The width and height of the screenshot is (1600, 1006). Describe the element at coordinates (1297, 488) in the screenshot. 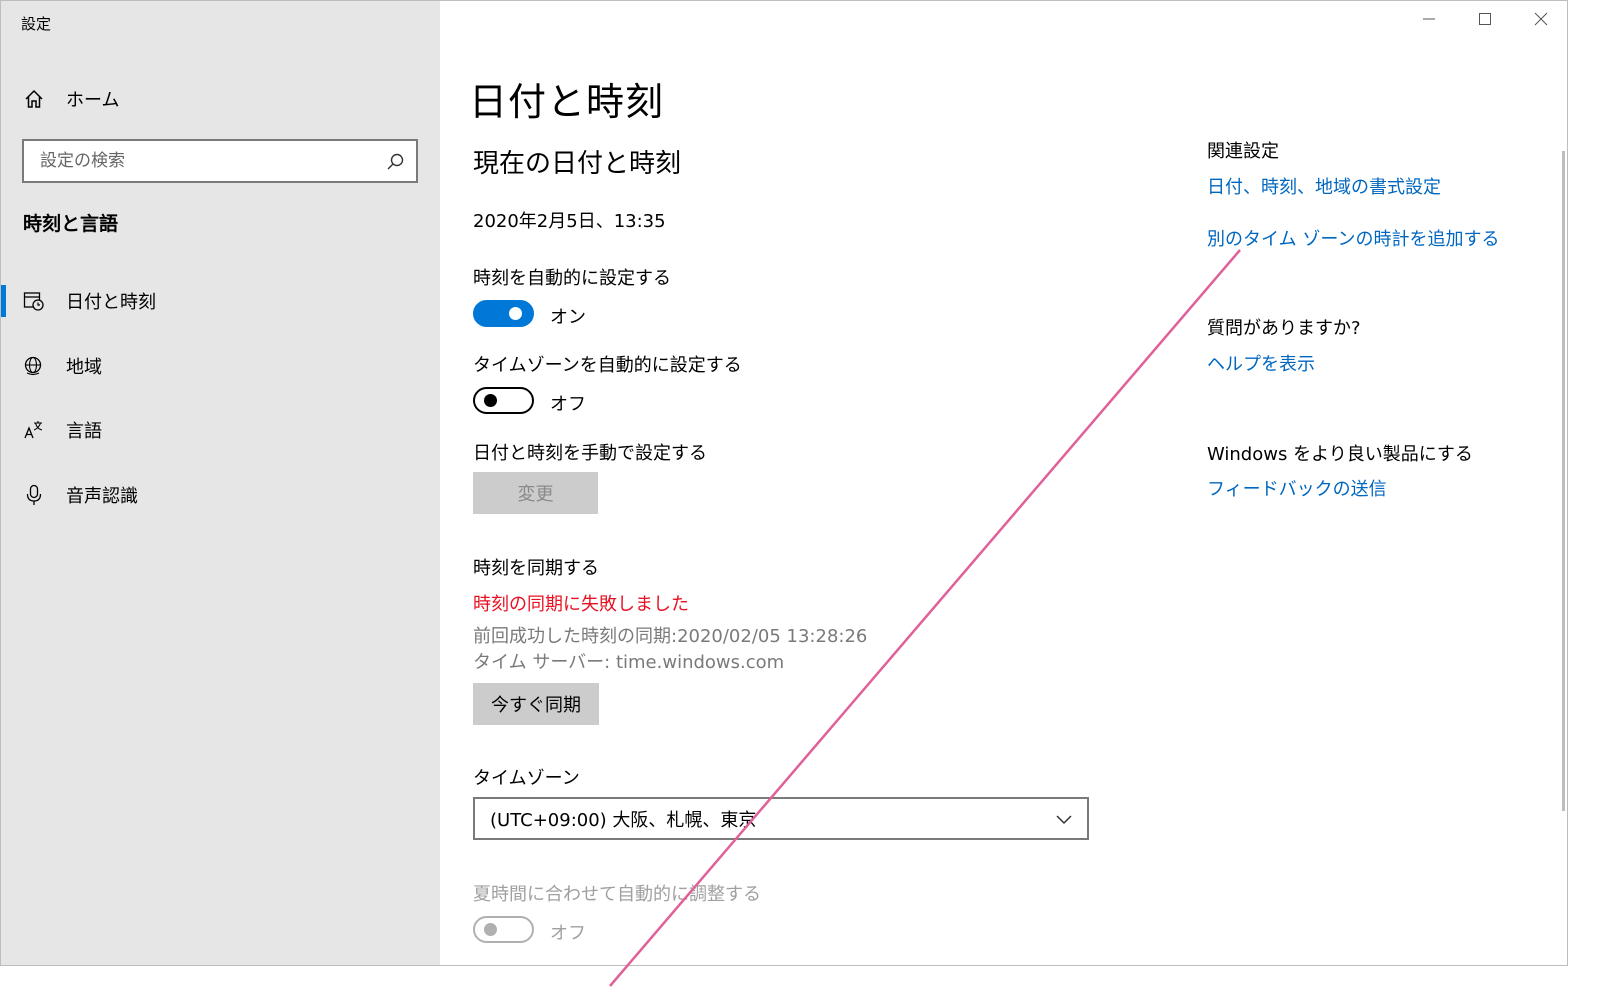

I see `feedback-link: フィードバックの送信` at that location.